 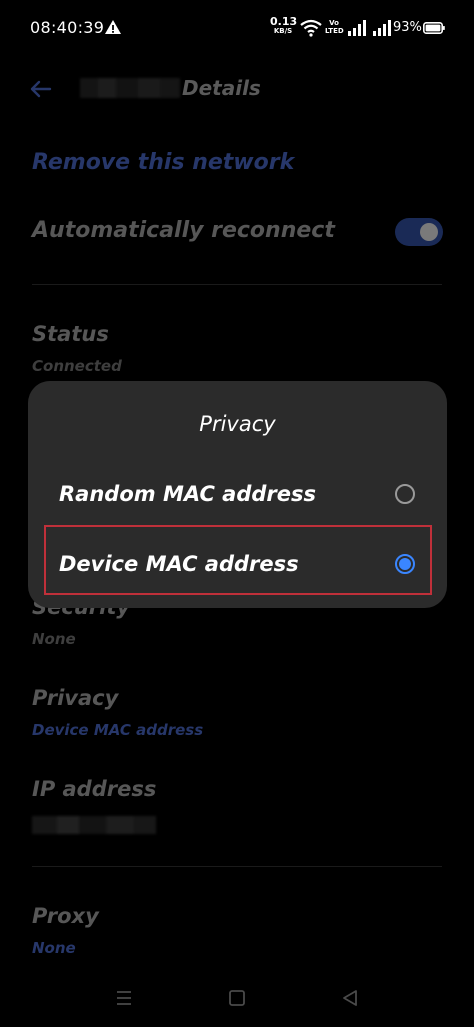 I want to click on network-speed: 0.13 KB/S, so click(x=284, y=25).